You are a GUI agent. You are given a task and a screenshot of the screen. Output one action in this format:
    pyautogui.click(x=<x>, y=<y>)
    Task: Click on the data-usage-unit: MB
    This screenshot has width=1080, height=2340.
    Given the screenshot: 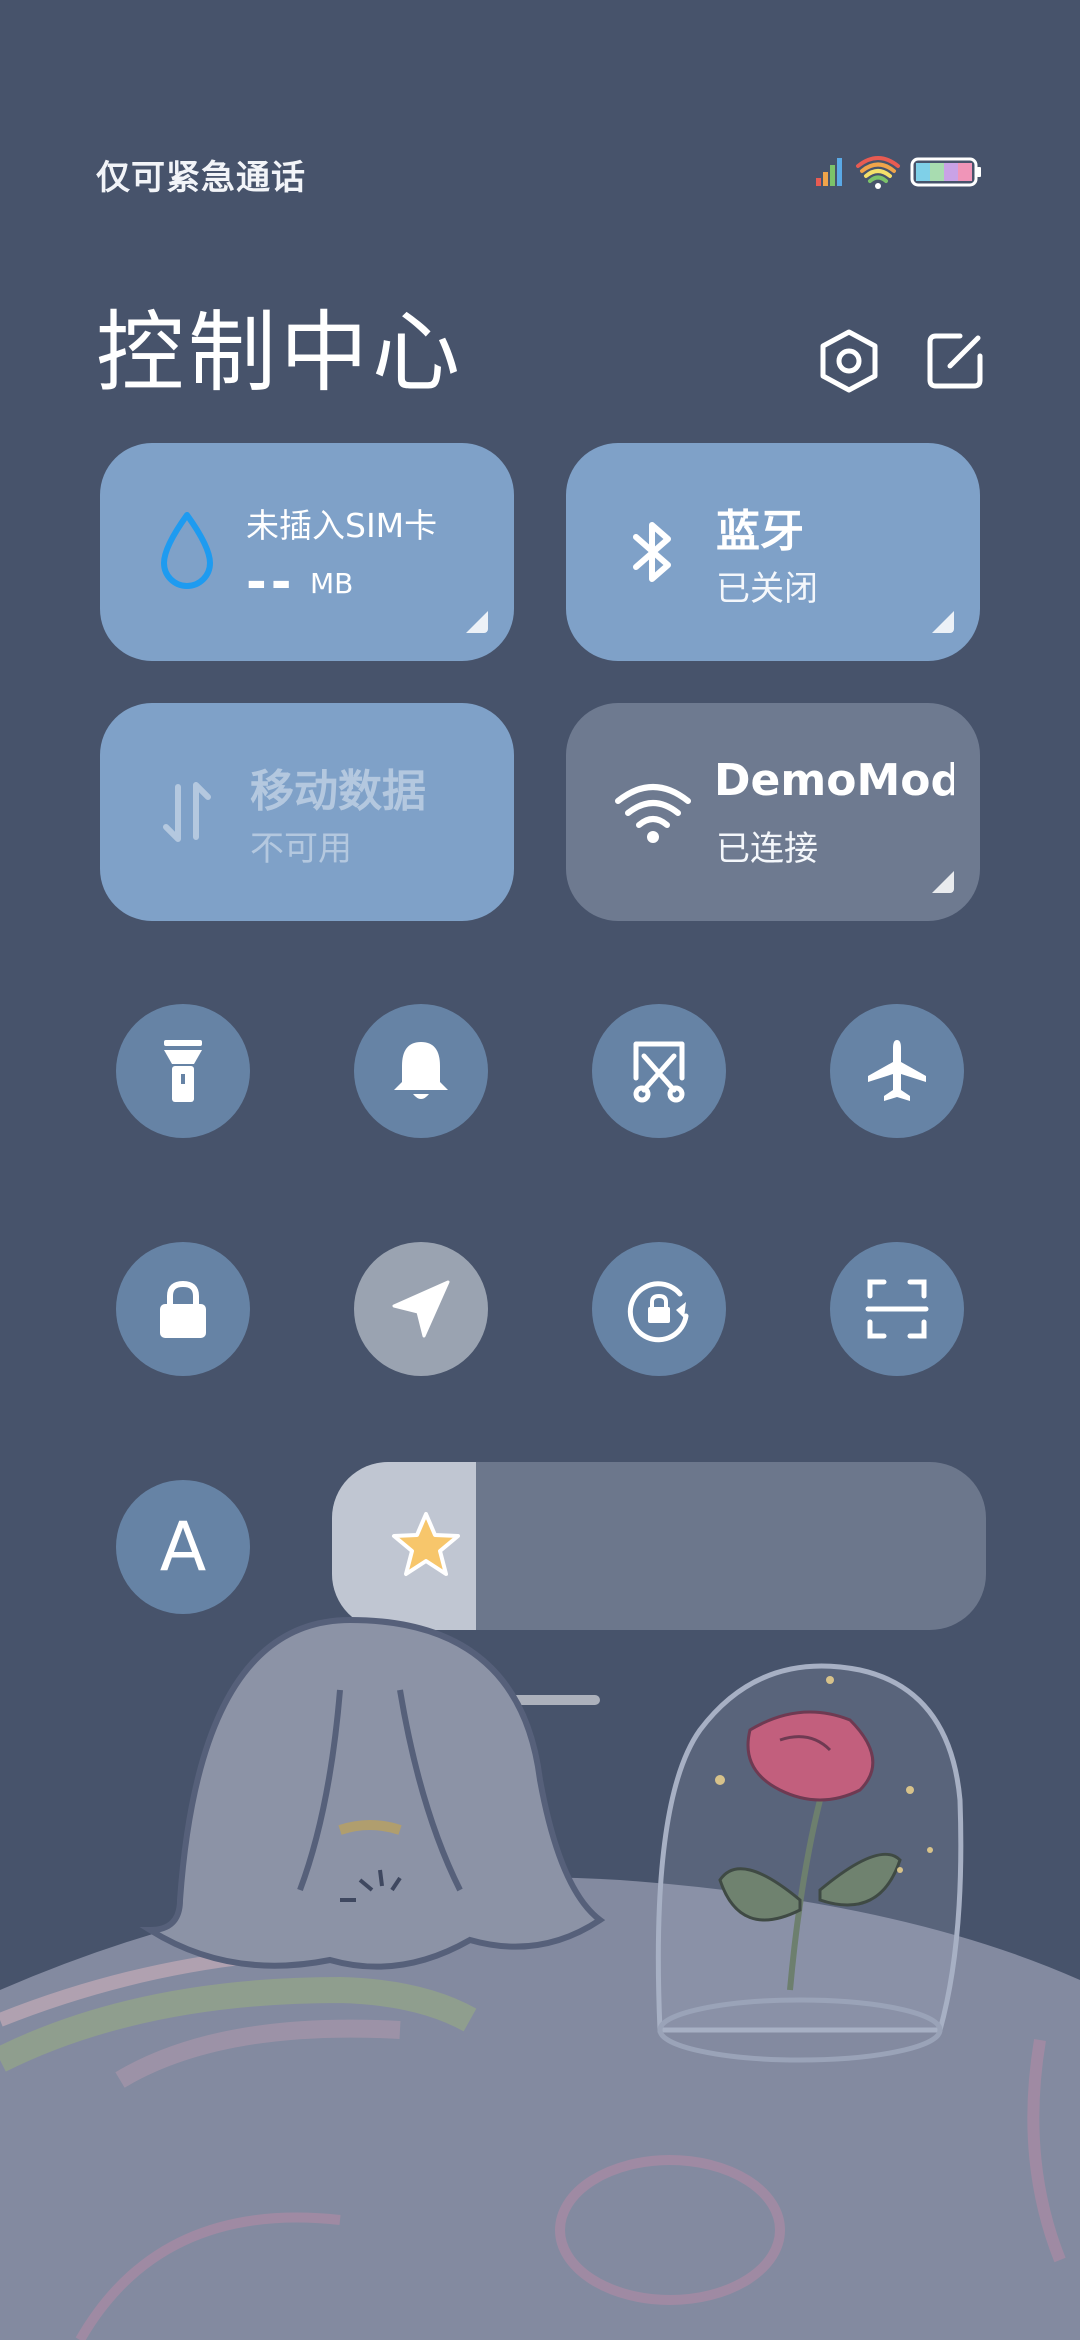 What is the action you would take?
    pyautogui.click(x=332, y=583)
    